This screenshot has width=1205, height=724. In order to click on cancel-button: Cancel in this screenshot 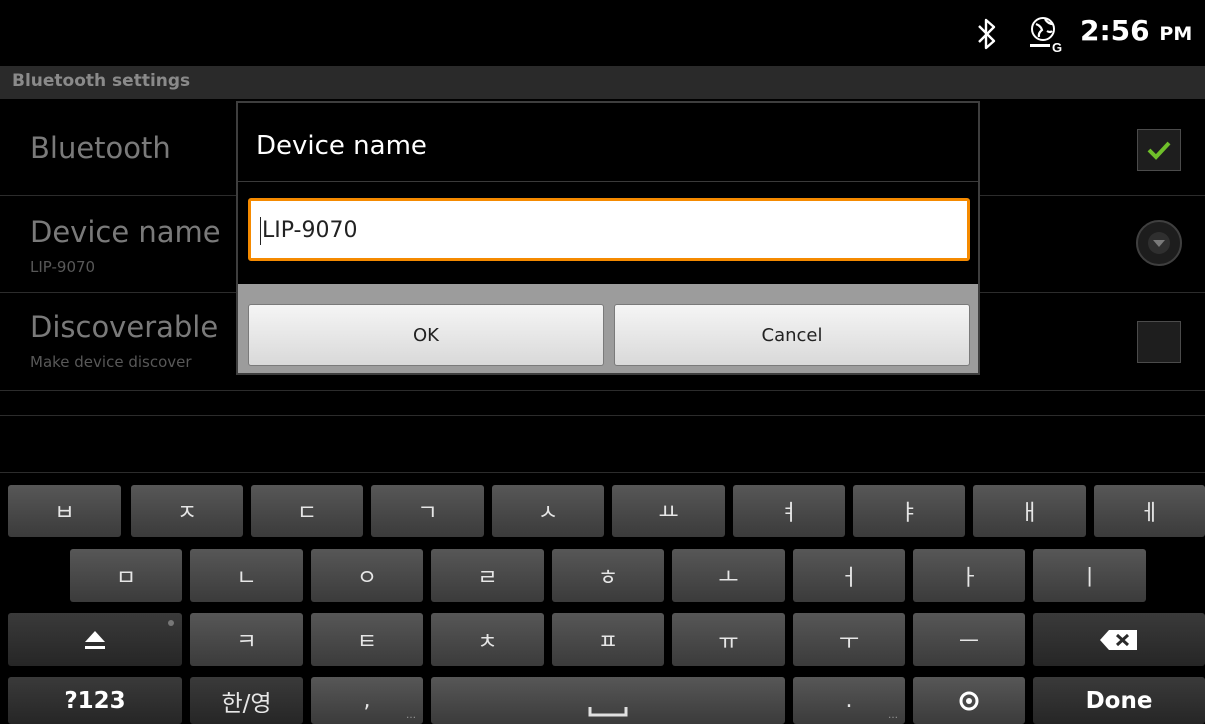, I will do `click(792, 335)`.